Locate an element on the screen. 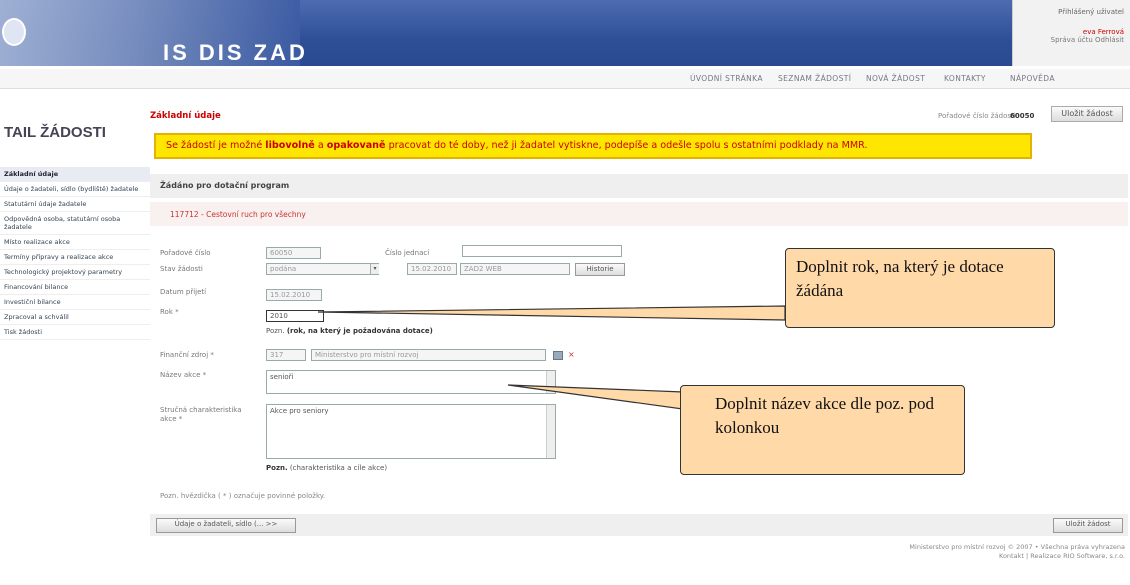 The image size is (1130, 585). callout-name-pointer is located at coordinates (599, 397).